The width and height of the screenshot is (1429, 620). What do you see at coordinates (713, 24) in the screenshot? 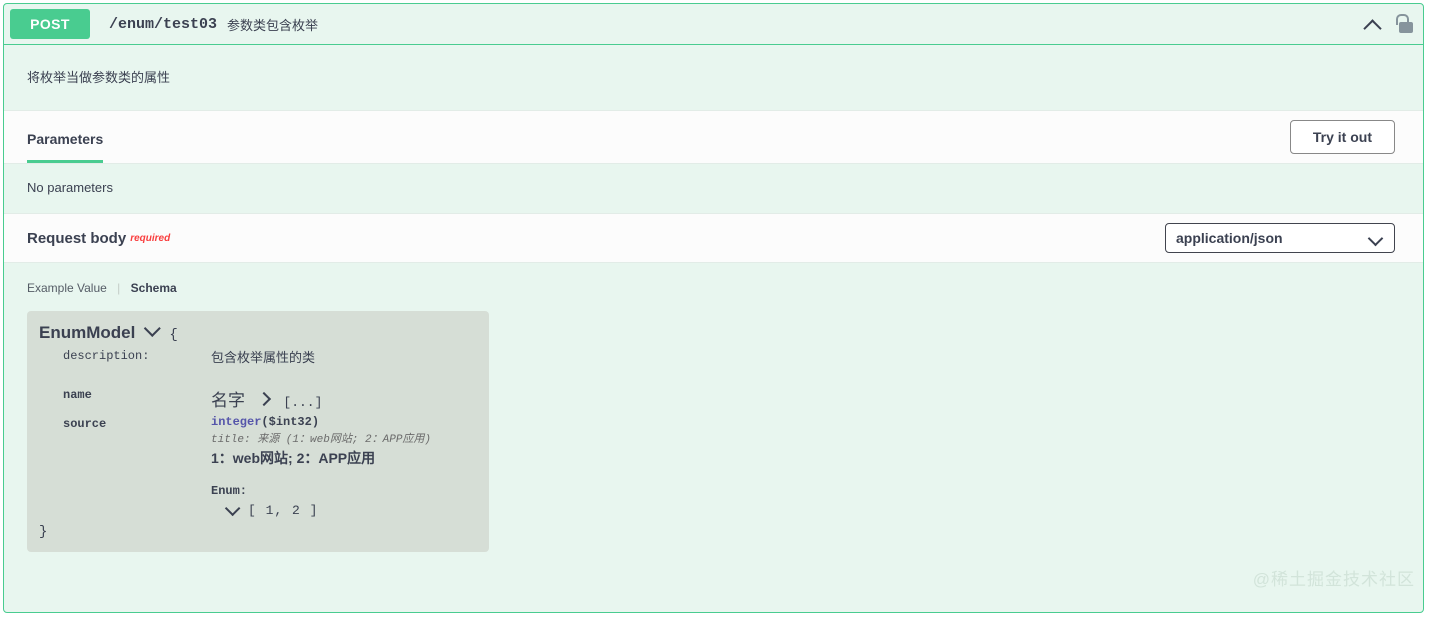
I see `operation-summary-header: POST /enum/test03 参数类包含枚举` at bounding box center [713, 24].